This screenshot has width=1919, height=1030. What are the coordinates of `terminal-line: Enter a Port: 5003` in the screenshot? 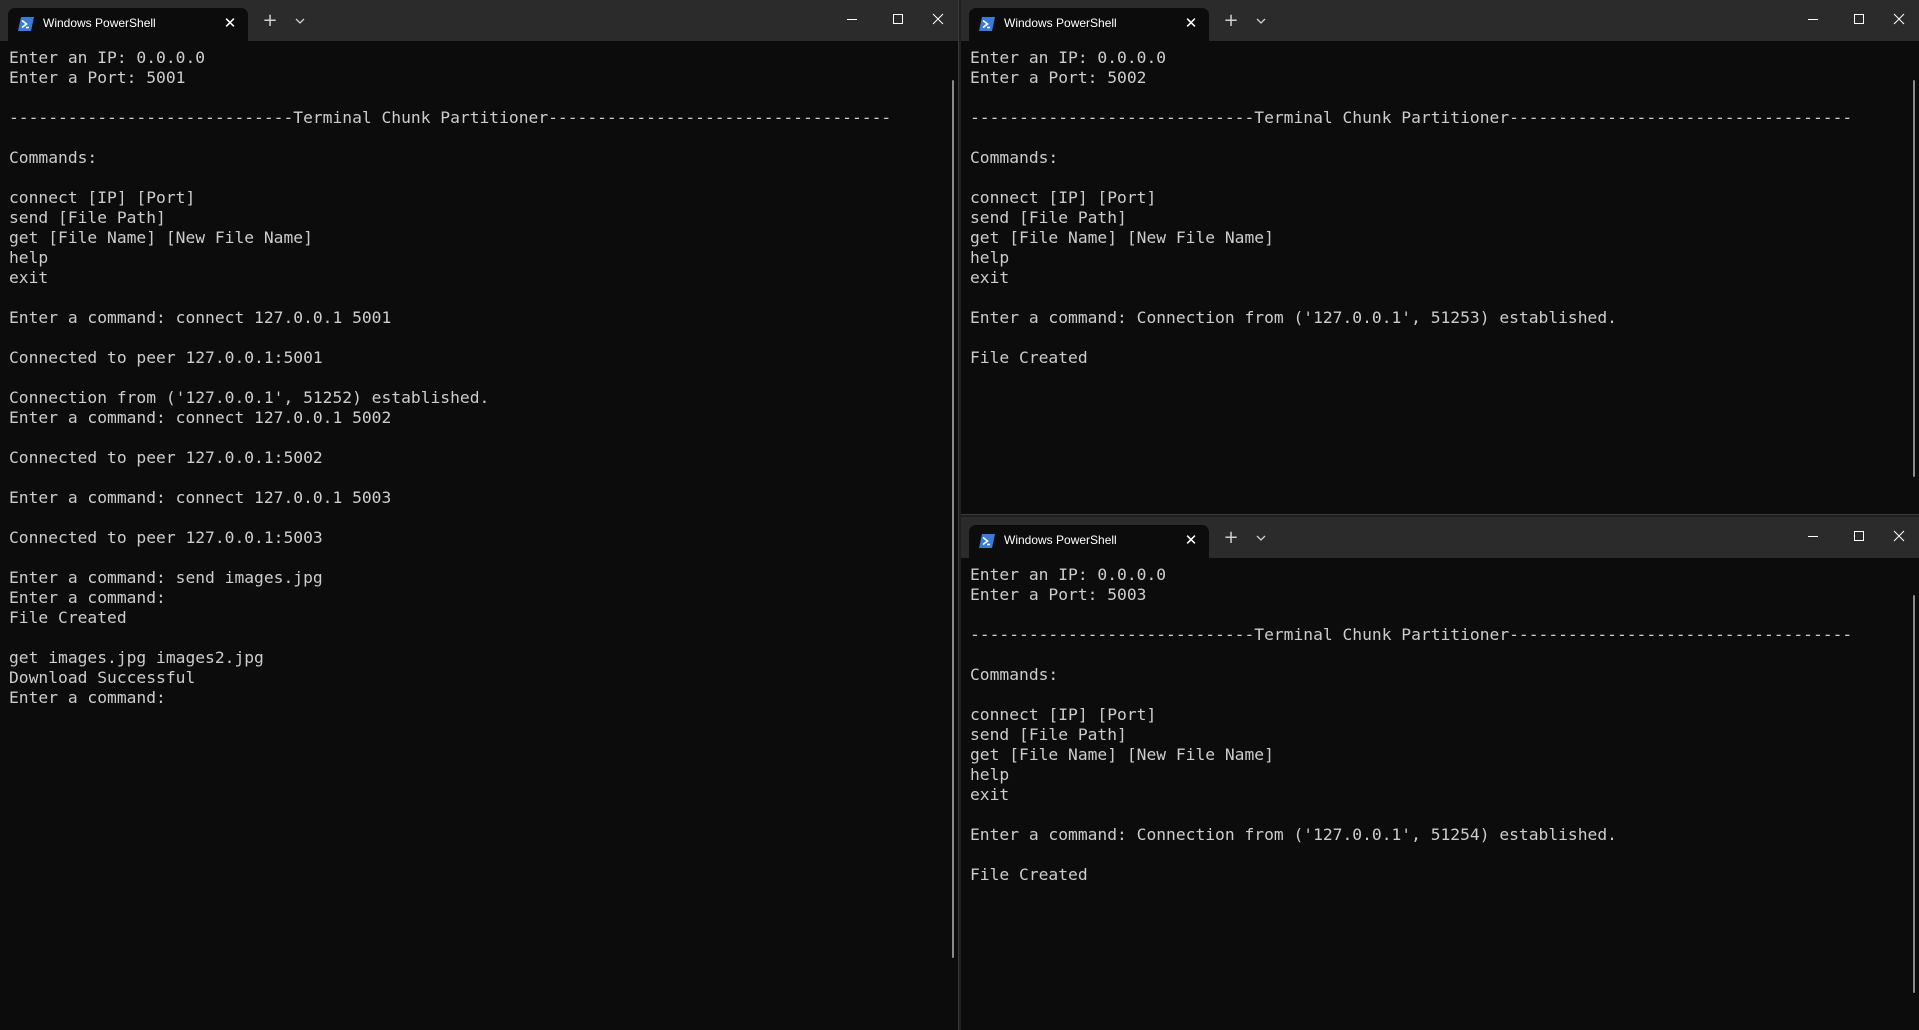 It's located at (1058, 594).